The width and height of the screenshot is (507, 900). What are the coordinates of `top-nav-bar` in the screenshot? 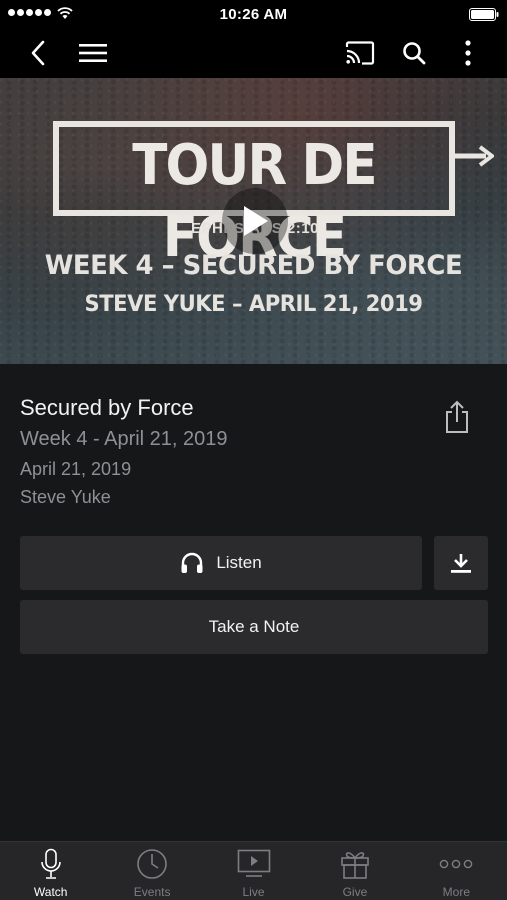 It's located at (253, 53).